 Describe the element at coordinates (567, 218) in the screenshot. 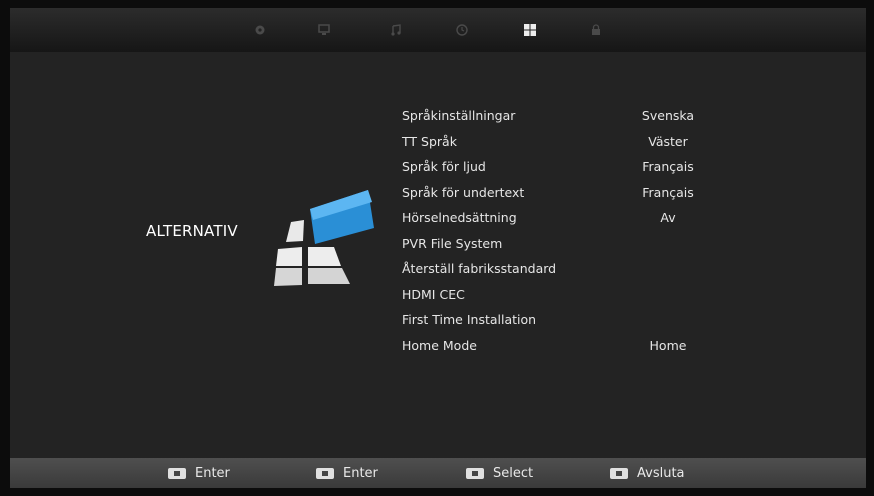

I see `menu-item-hearing-impaired: Hörselnedsättning Av` at that location.